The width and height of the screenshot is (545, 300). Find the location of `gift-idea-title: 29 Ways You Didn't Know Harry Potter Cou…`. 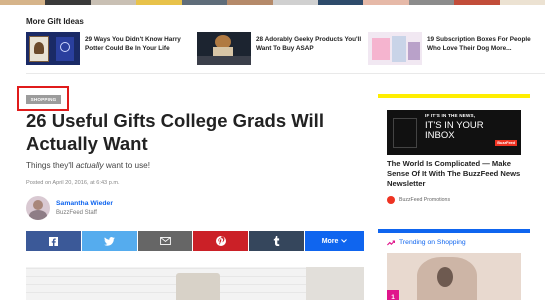

gift-idea-title: 29 Ways You Didn't Know Harry Potter Cou… is located at coordinates (138, 49).